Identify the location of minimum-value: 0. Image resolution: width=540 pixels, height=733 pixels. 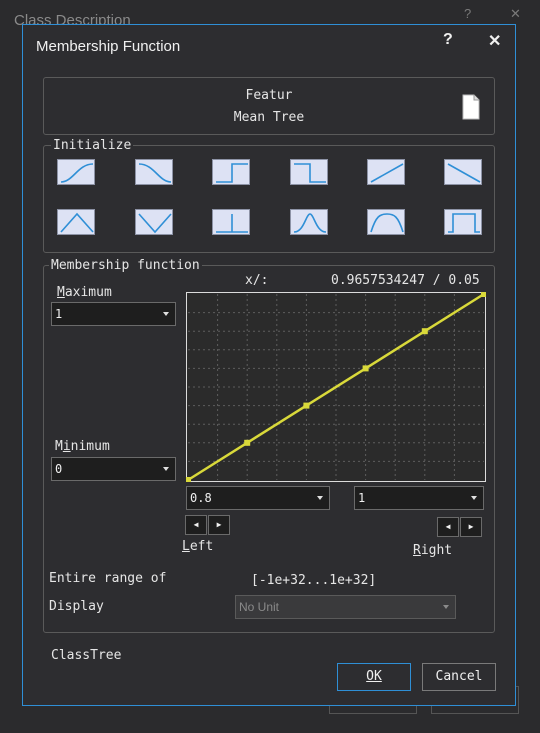
(59, 469).